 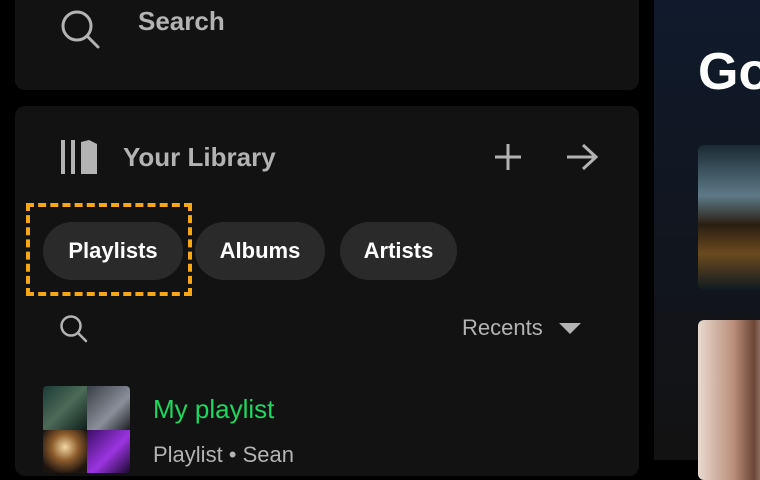 What do you see at coordinates (569, 328) in the screenshot?
I see `caret-down-icon` at bounding box center [569, 328].